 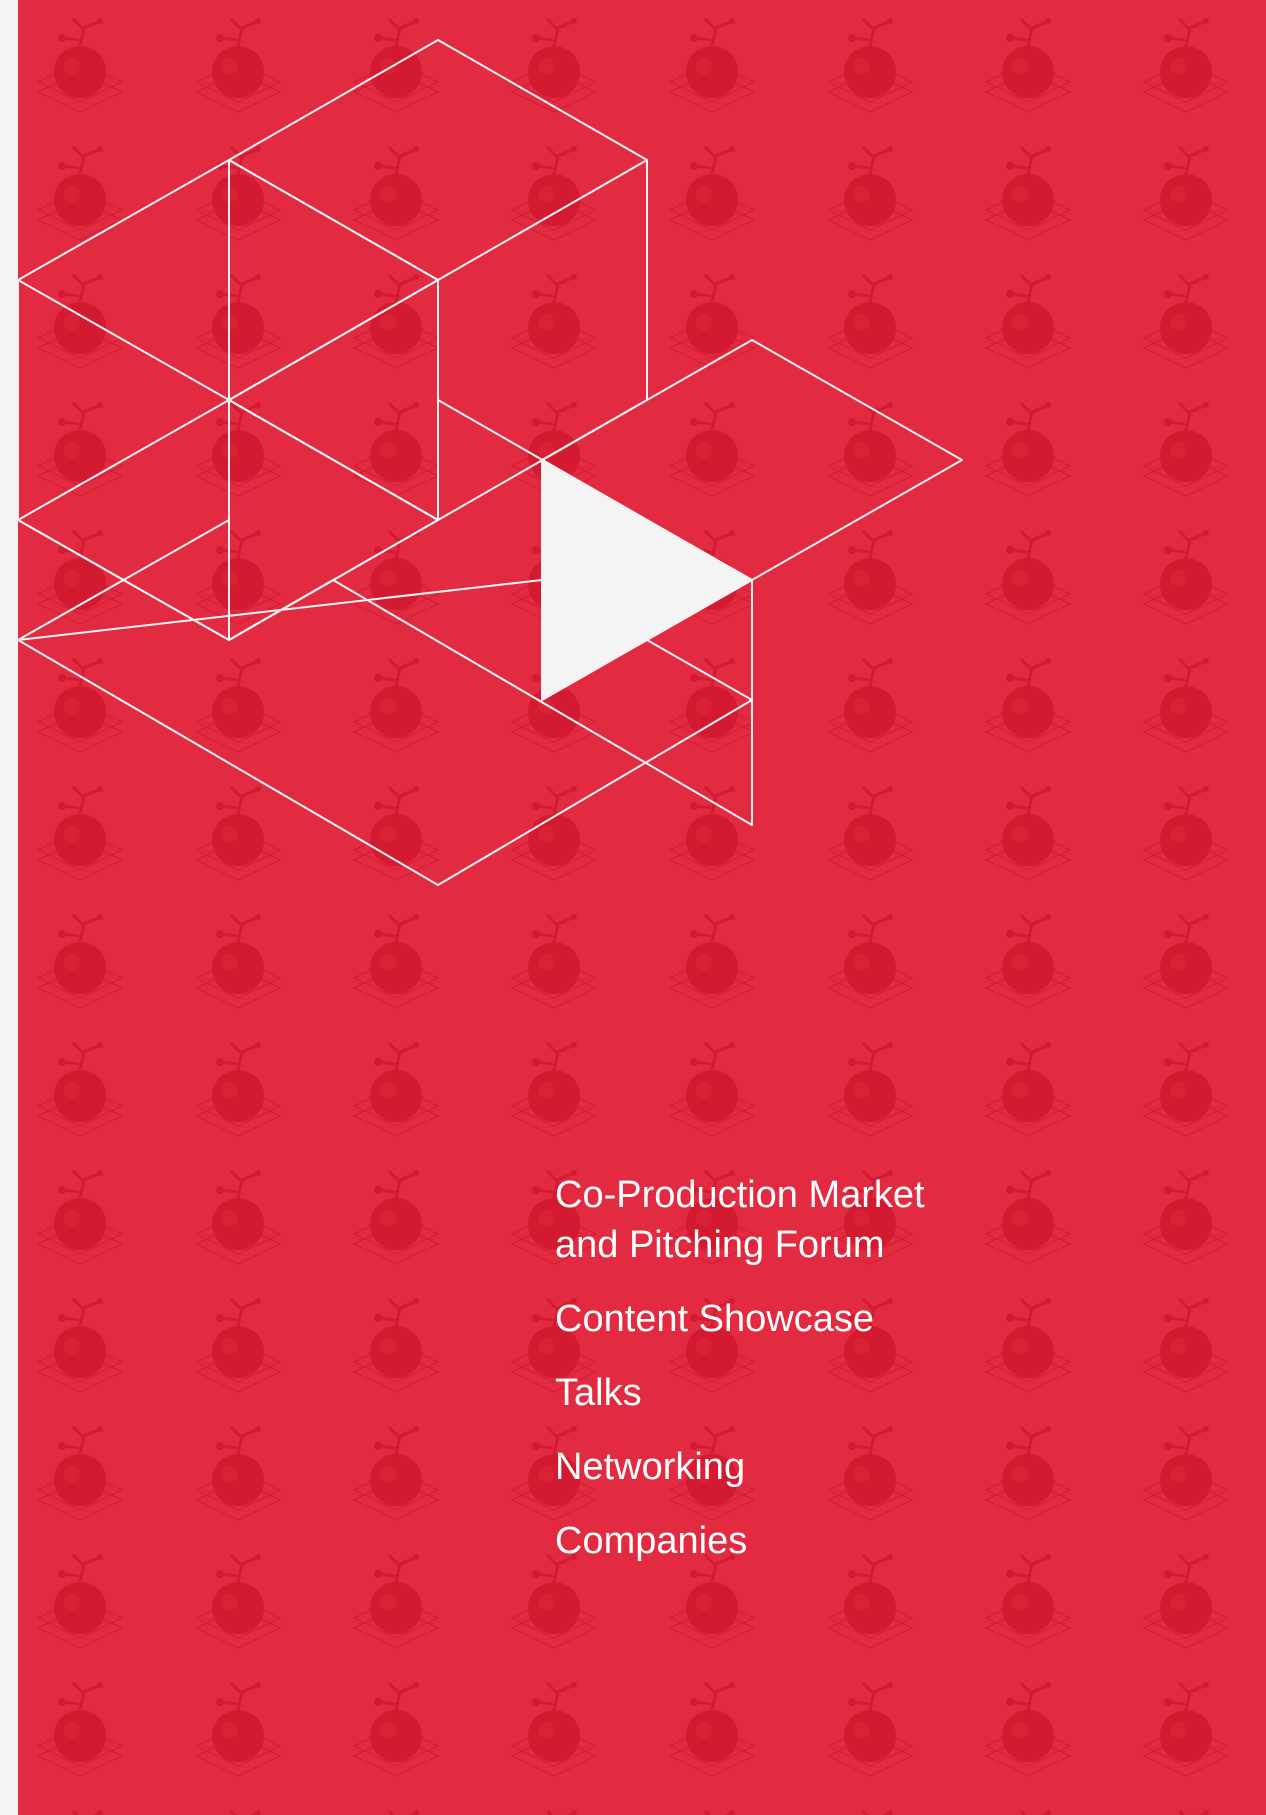 What do you see at coordinates (765, 1393) in the screenshot?
I see `menu-item-talks: Talks` at bounding box center [765, 1393].